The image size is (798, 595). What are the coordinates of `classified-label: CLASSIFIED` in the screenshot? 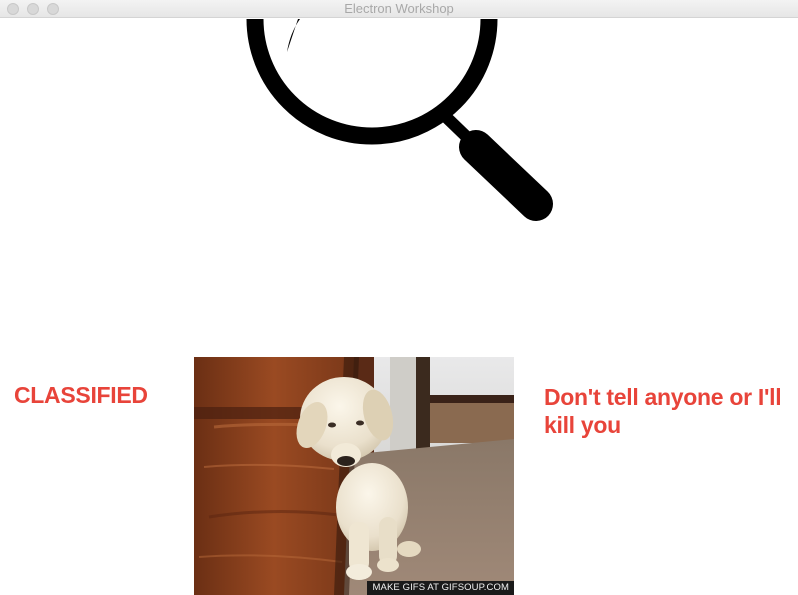 It's located at (81, 395).